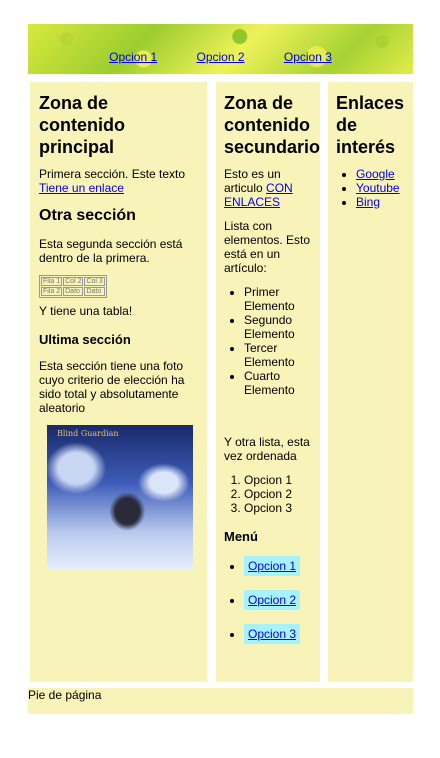 This screenshot has width=440, height=758. What do you see at coordinates (278, 383) in the screenshot?
I see `list-item: Cuarto Elemento` at bounding box center [278, 383].